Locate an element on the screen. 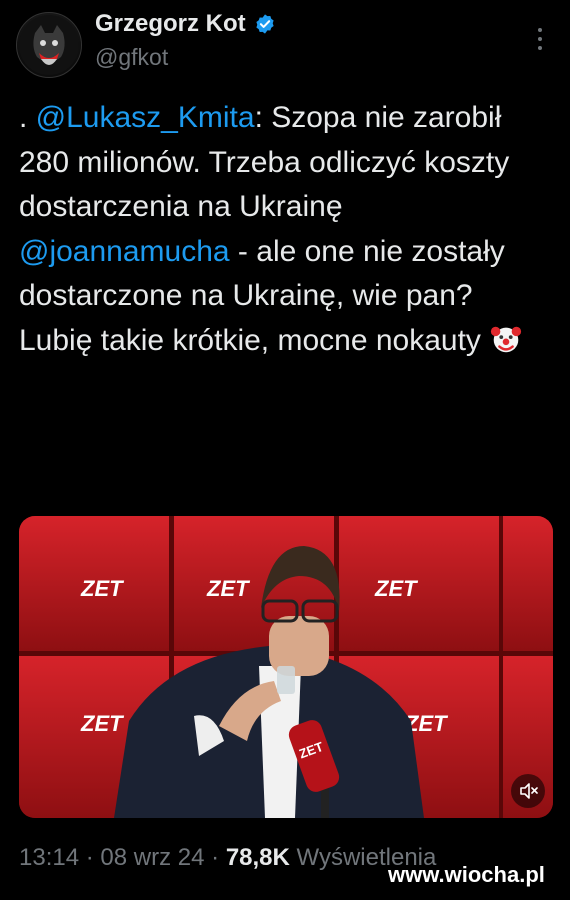  mention-lukasz-kmita: @Lukasz_Kmita is located at coordinates (145, 117).